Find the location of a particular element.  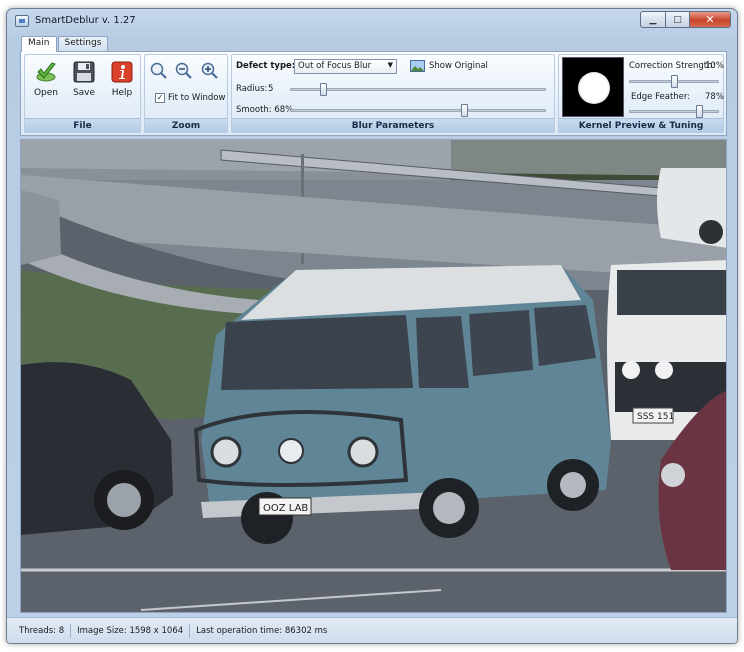

help-button: Help is located at coordinates (122, 81).